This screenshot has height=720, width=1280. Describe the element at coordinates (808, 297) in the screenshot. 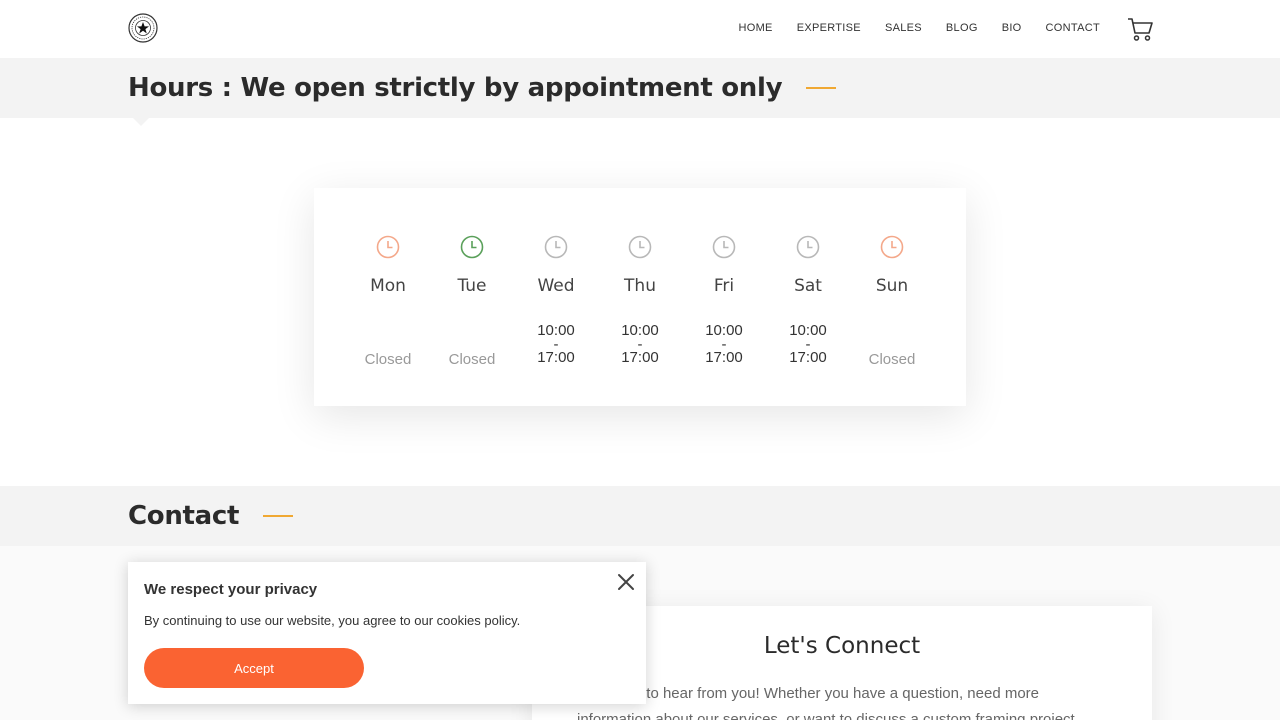

I see `day-sat: Sat 10:00 - 17:00` at that location.